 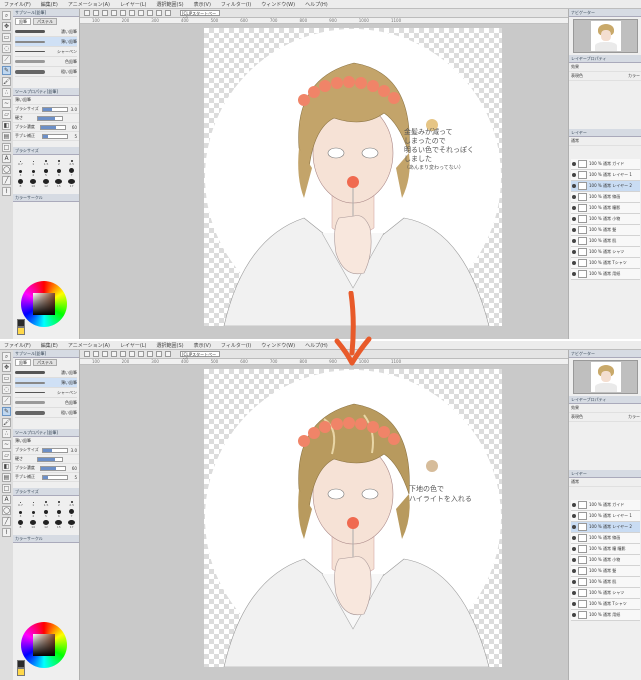 What do you see at coordinates (6, 499) in the screenshot?
I see `text-tool-icon: A` at bounding box center [6, 499].